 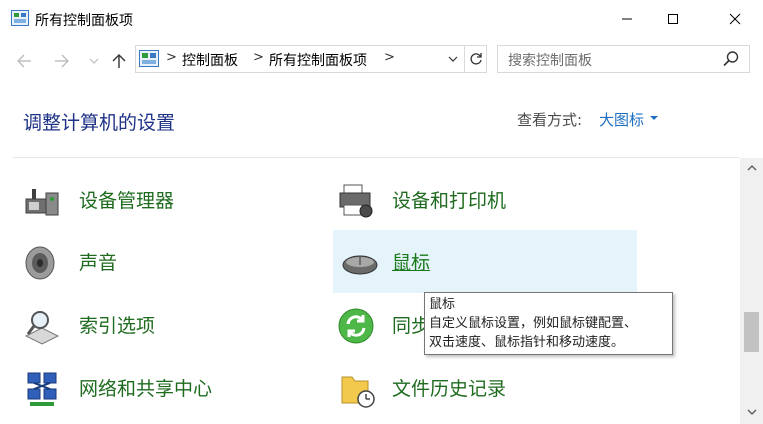 I want to click on tooltip-line: 双击速度、鼠标指针和移动速度。, so click(x=527, y=342).